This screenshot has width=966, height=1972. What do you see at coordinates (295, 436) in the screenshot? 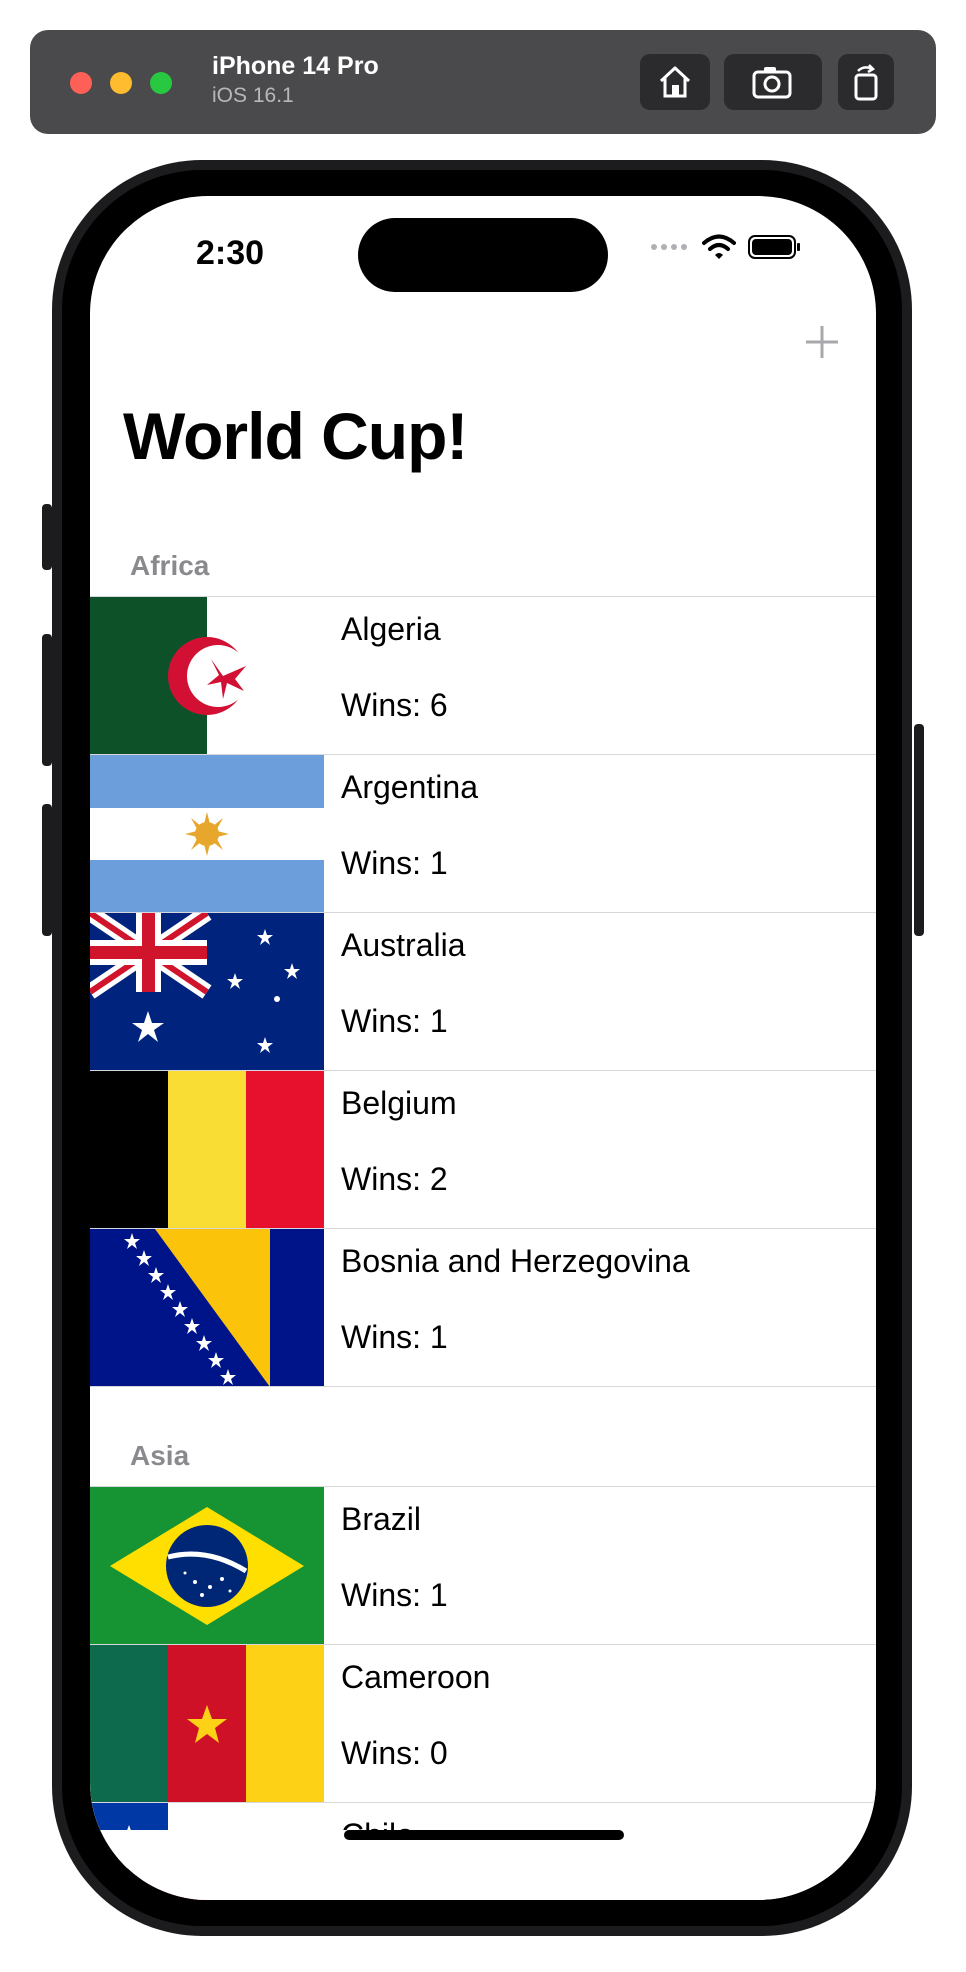
I see `page-title: World Cup!` at bounding box center [295, 436].